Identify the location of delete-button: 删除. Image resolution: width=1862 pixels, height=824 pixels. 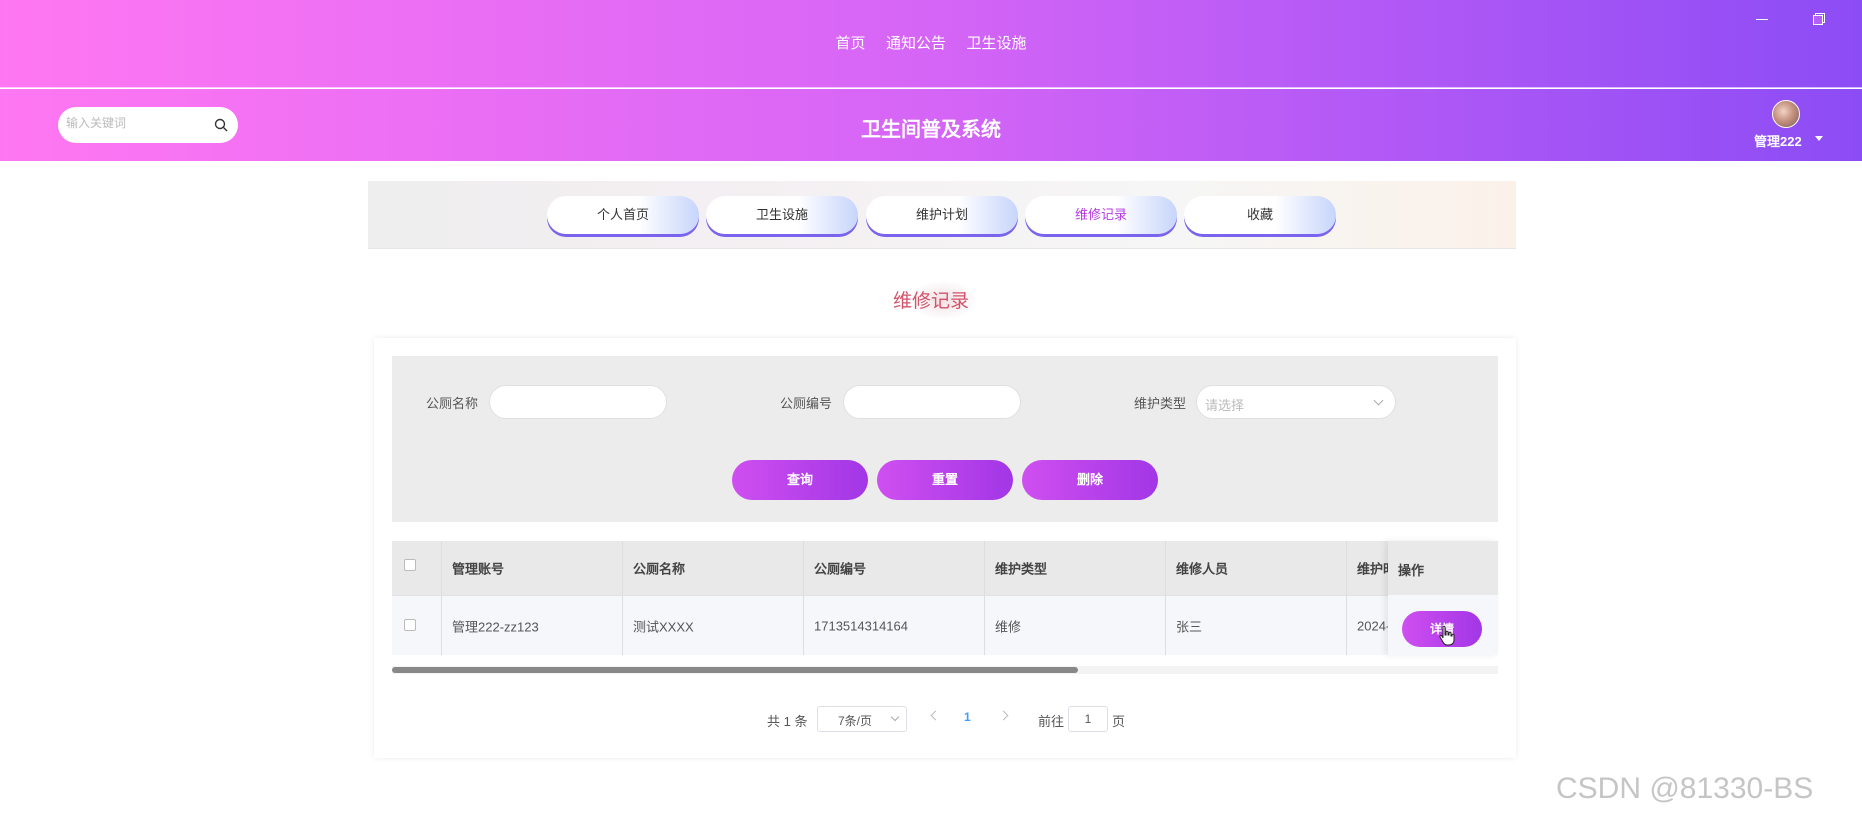
(1090, 480).